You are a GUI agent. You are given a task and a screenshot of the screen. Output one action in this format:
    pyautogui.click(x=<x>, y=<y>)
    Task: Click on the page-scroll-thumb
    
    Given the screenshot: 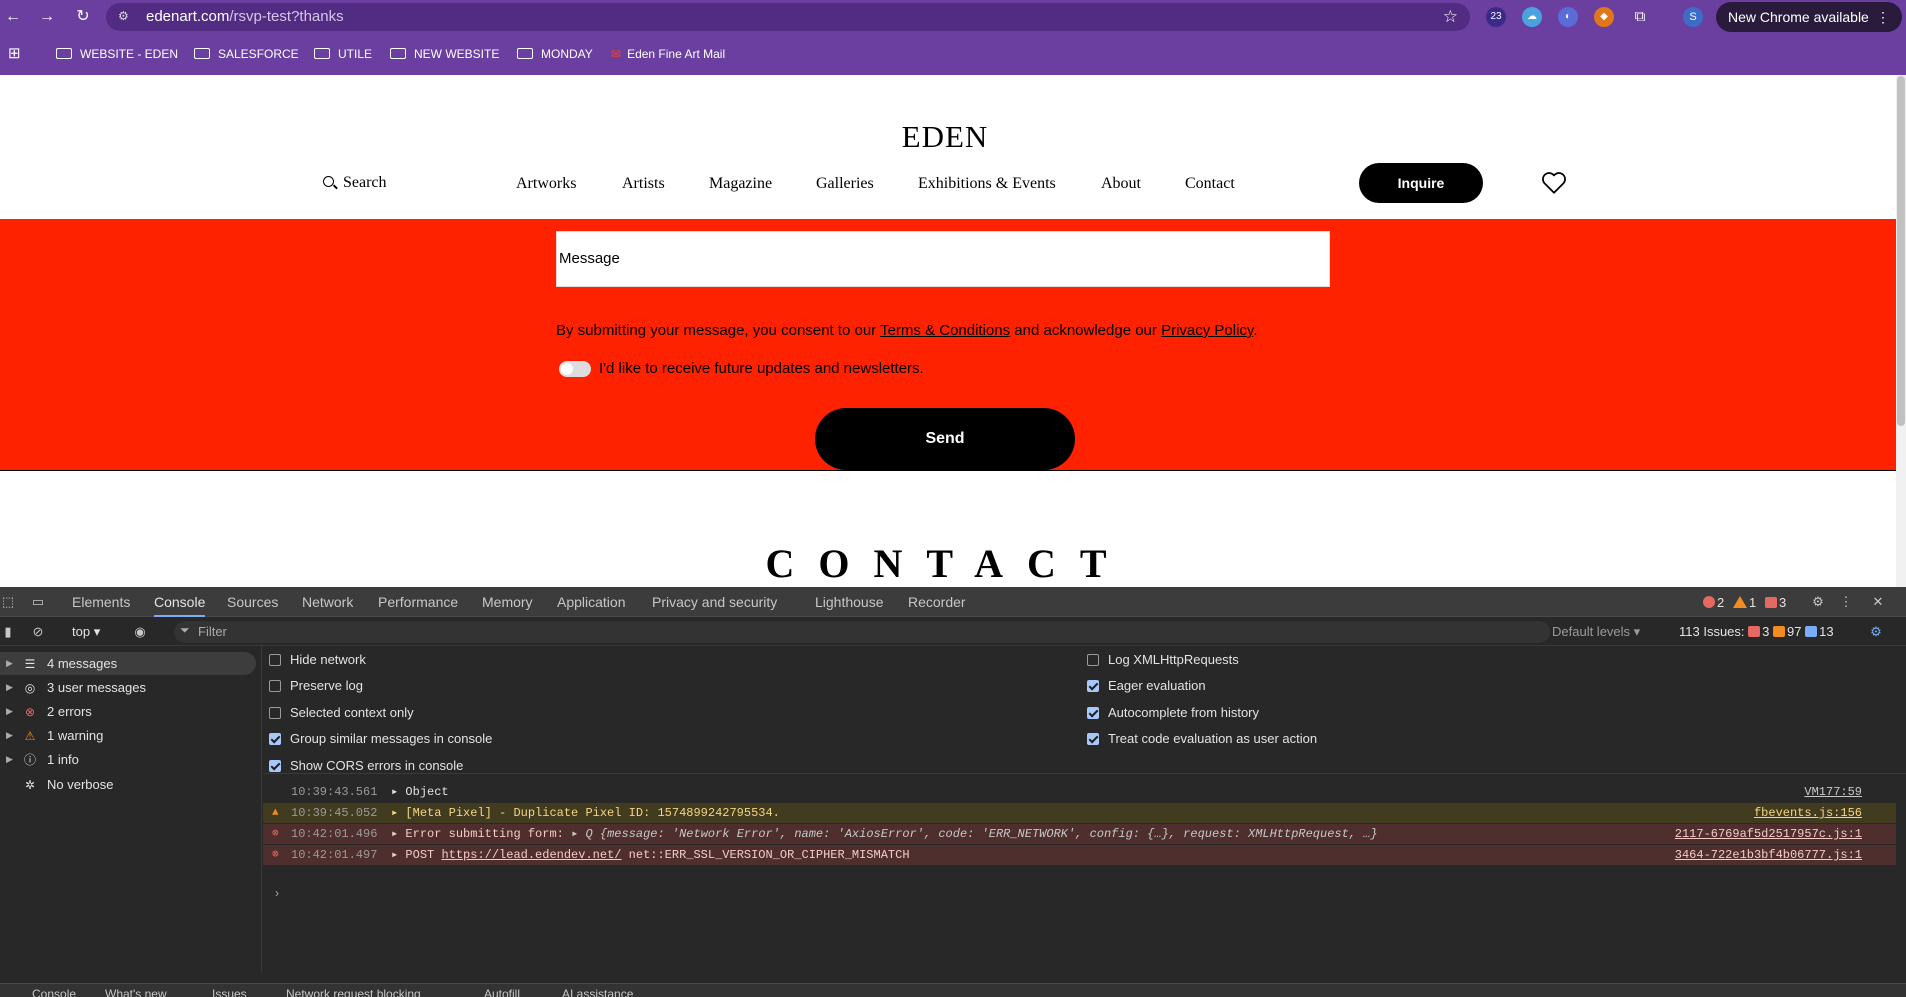 What is the action you would take?
    pyautogui.click(x=1901, y=251)
    